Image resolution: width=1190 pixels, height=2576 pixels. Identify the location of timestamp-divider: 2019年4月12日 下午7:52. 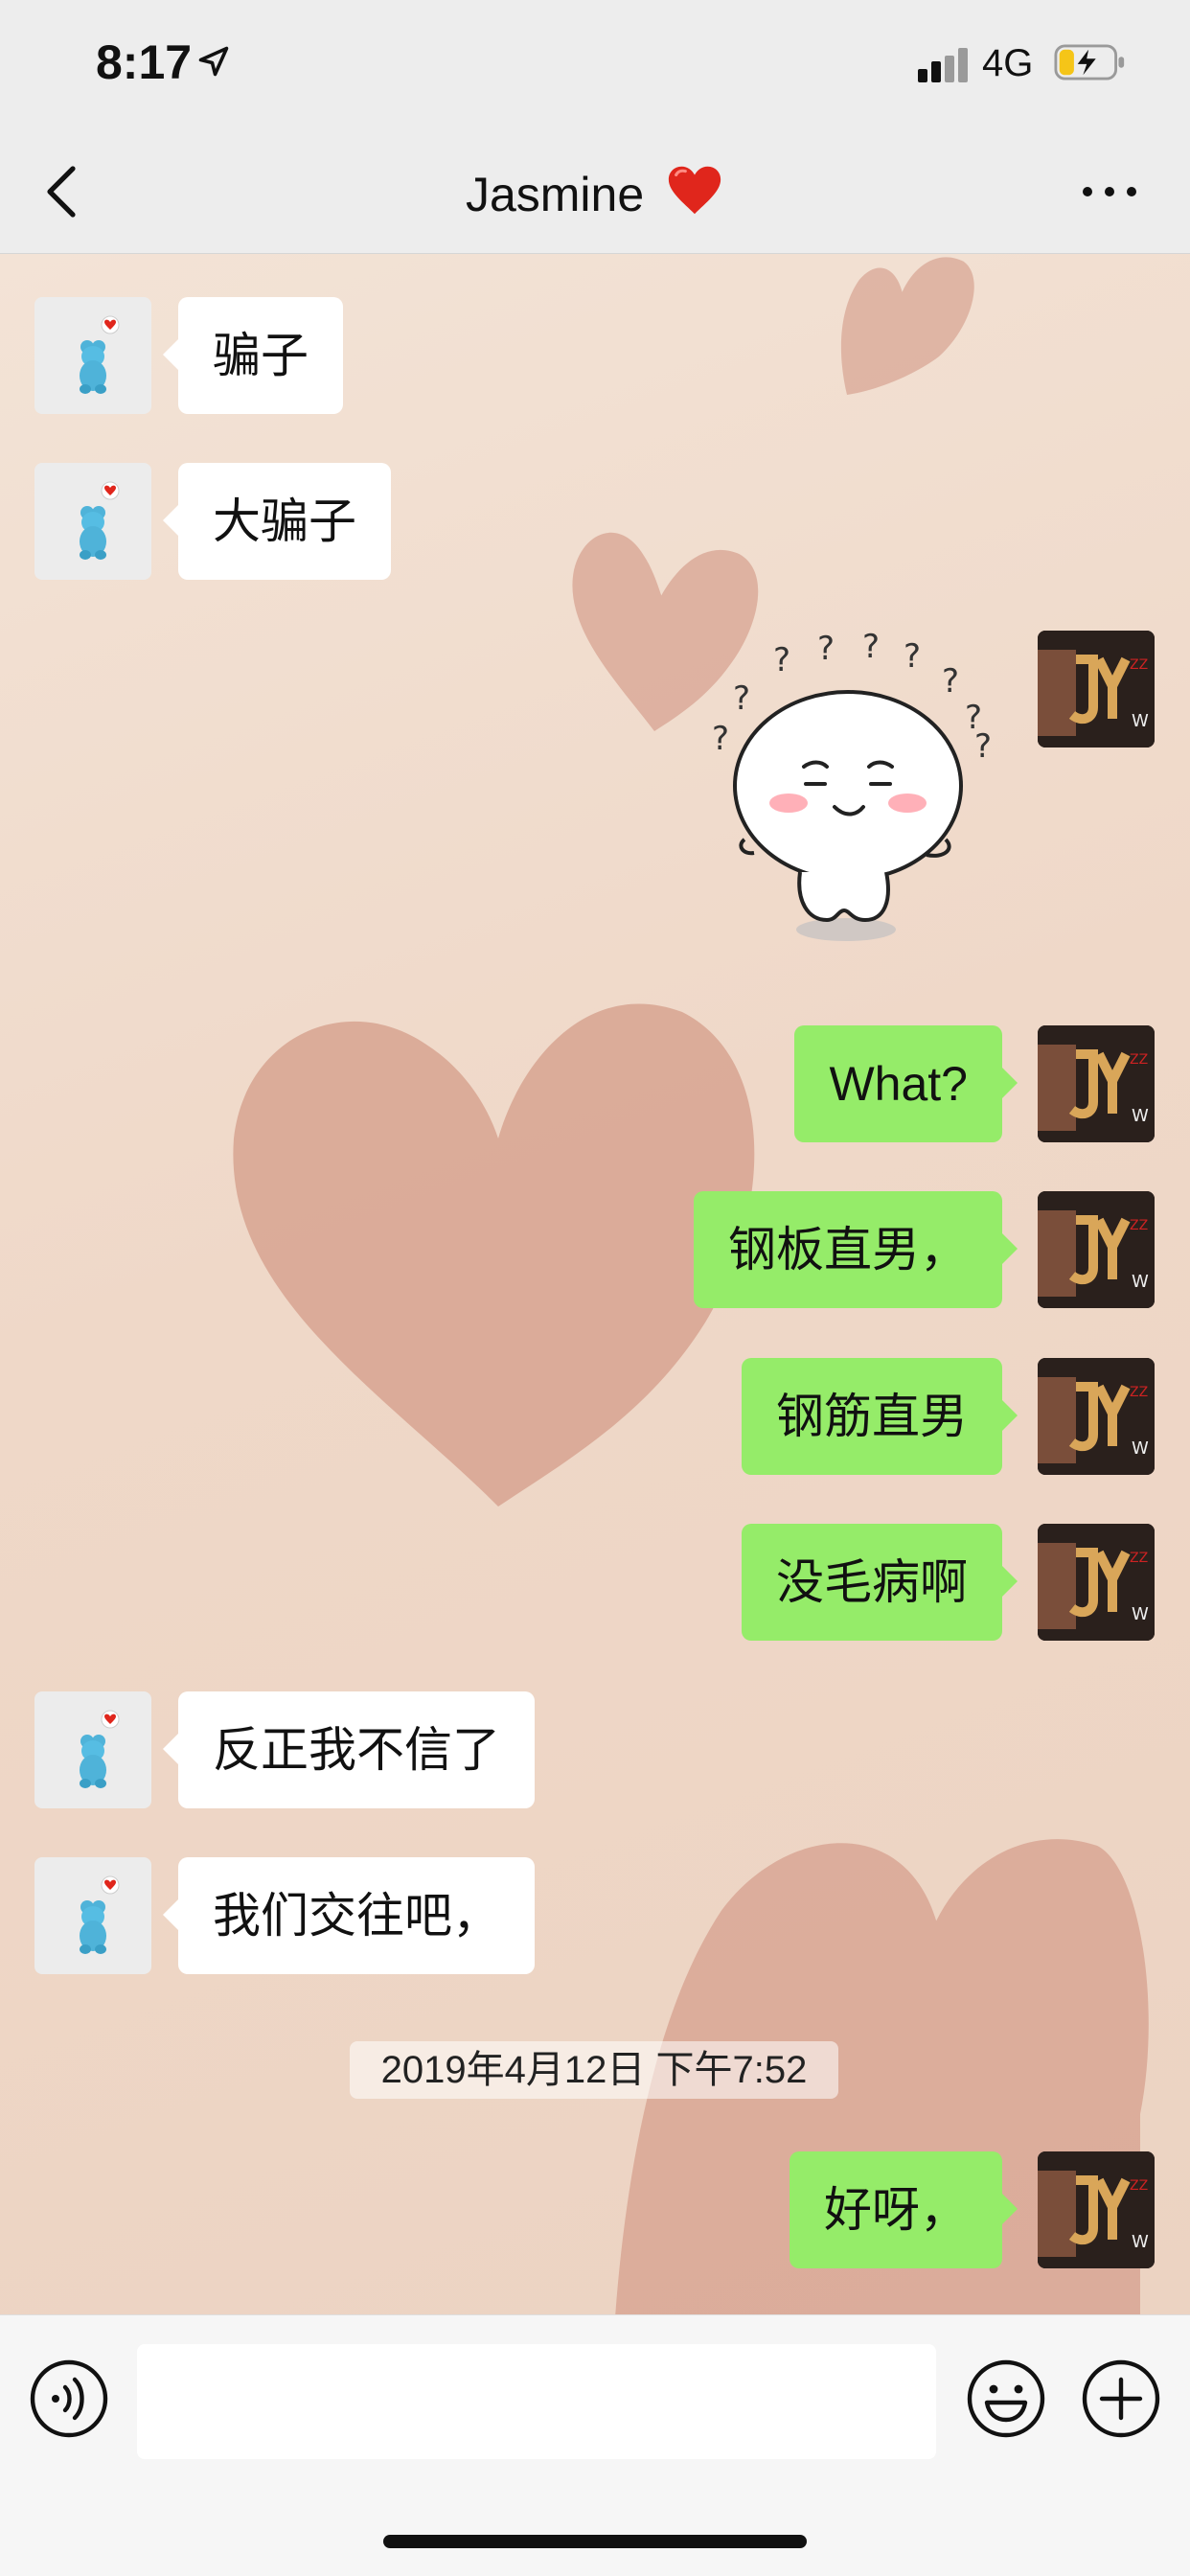
(594, 2070).